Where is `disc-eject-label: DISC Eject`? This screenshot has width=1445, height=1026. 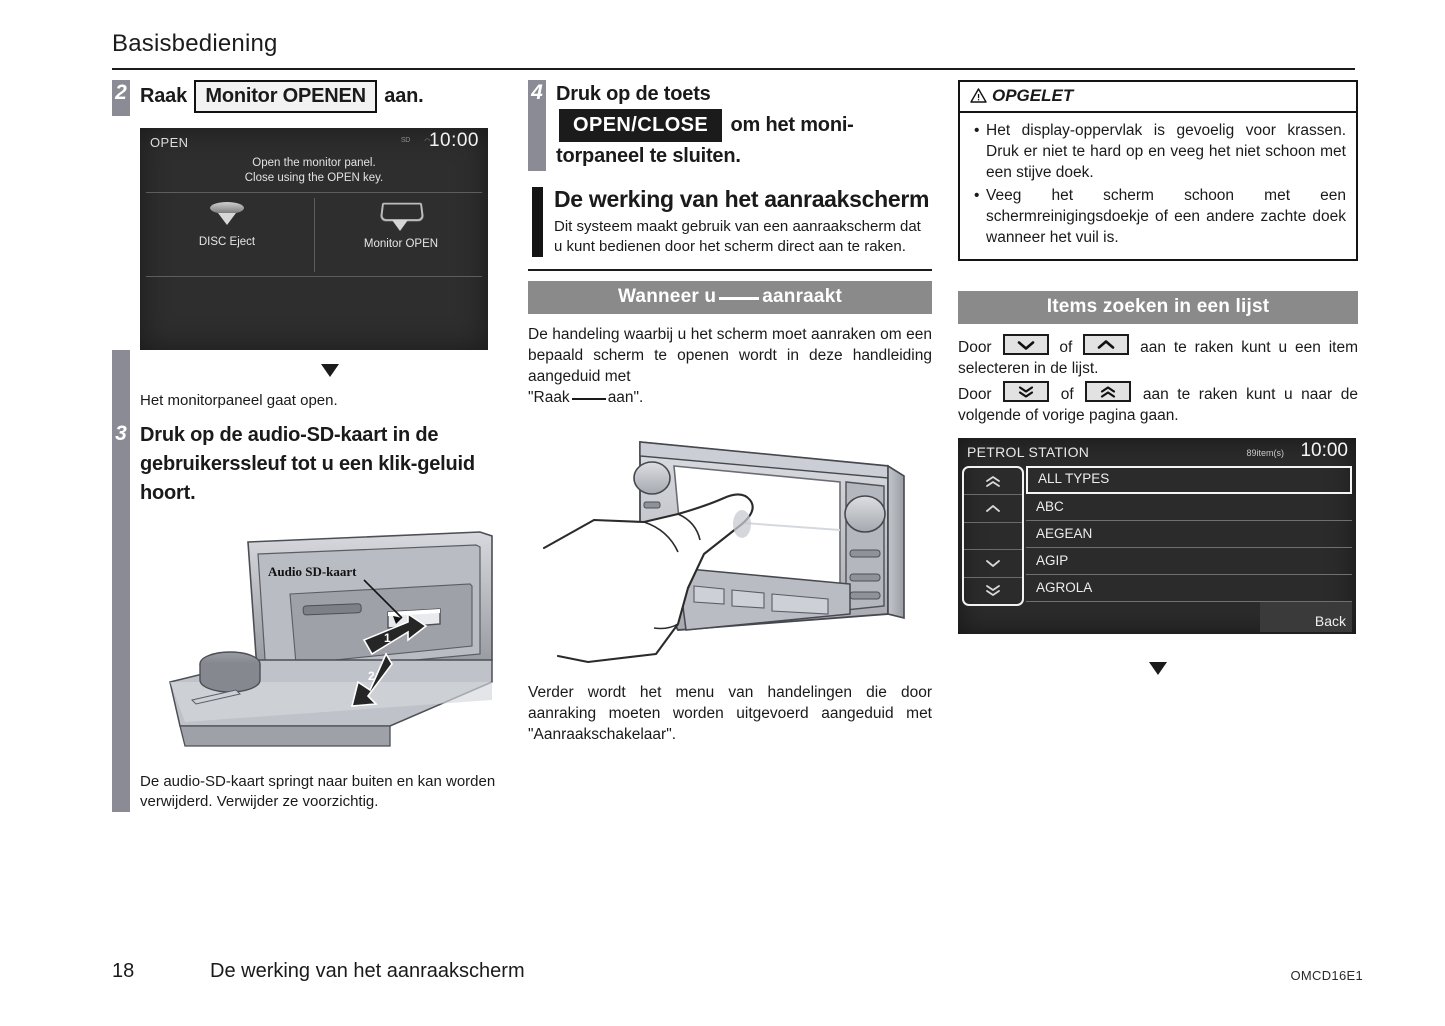 disc-eject-label: DISC Eject is located at coordinates (227, 242).